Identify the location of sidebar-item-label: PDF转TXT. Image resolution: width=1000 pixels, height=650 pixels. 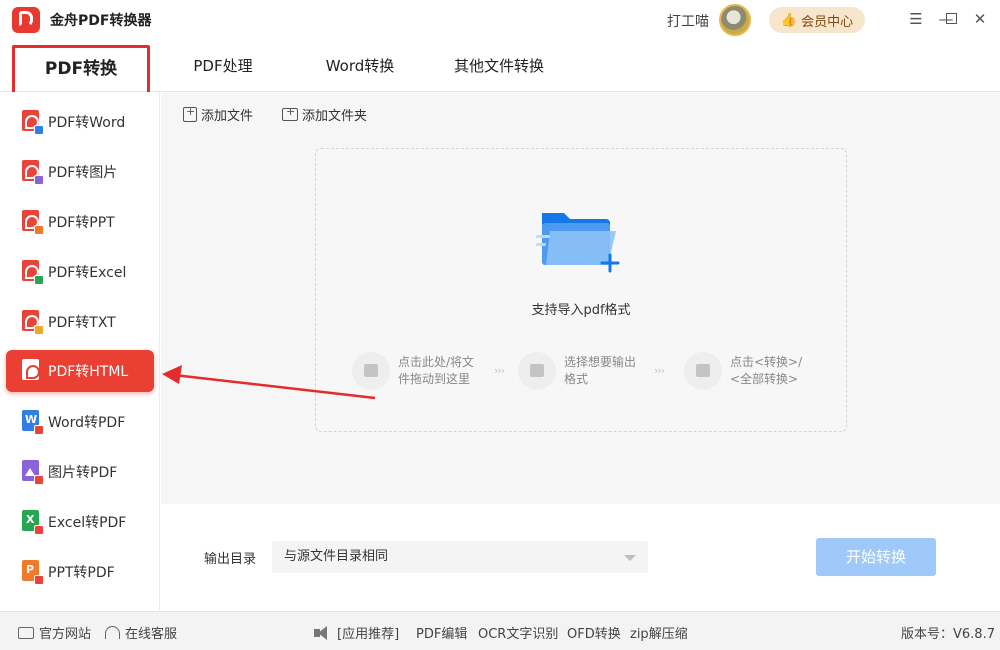
(82, 323).